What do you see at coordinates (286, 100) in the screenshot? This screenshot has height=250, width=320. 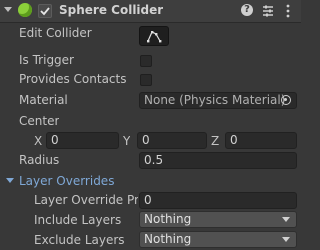 I see `object-picker-icon` at bounding box center [286, 100].